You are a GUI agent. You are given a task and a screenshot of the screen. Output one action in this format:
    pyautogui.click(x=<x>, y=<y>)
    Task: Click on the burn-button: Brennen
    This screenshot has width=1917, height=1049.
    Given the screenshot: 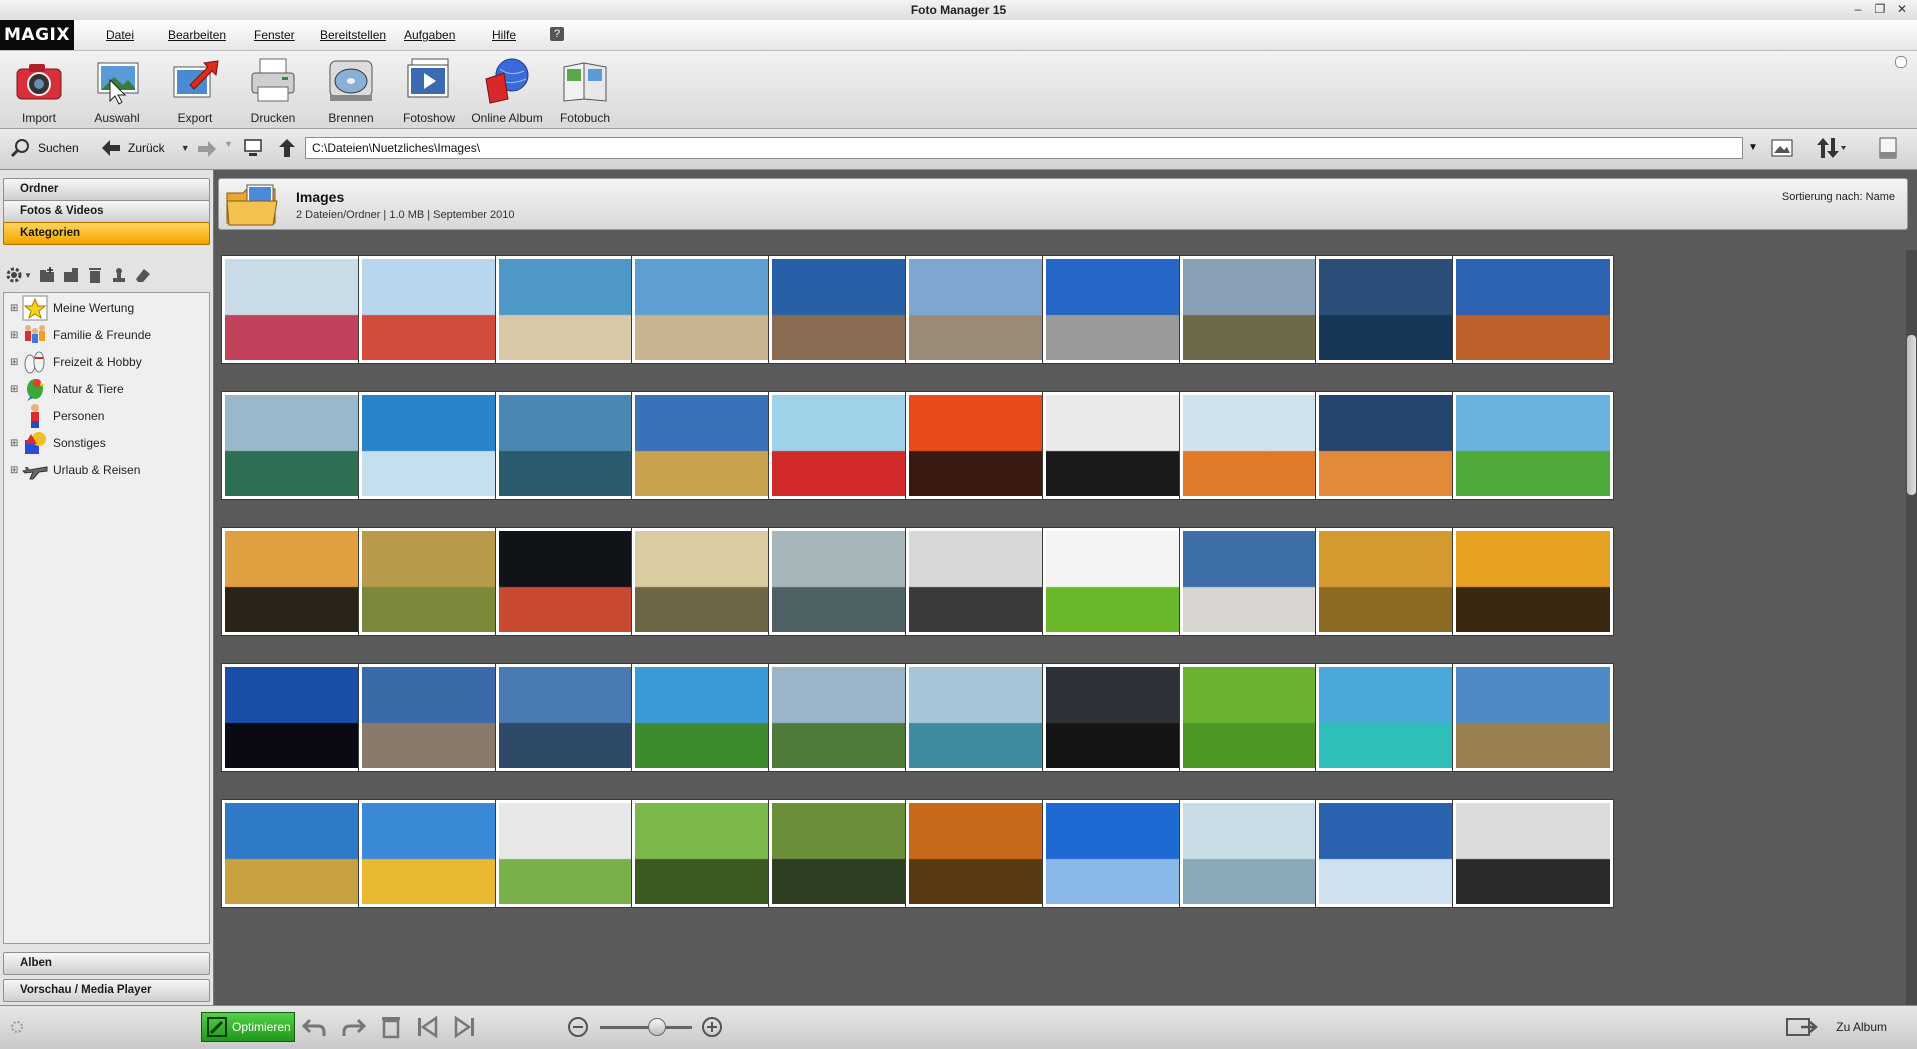 What is the action you would take?
    pyautogui.click(x=351, y=90)
    